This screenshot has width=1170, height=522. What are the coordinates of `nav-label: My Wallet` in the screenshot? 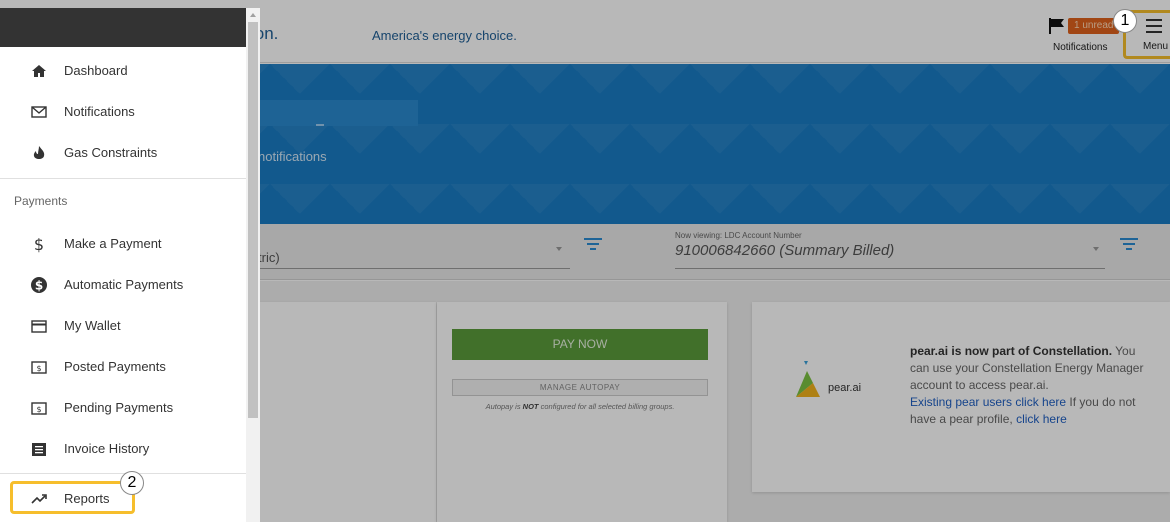 It's located at (92, 325).